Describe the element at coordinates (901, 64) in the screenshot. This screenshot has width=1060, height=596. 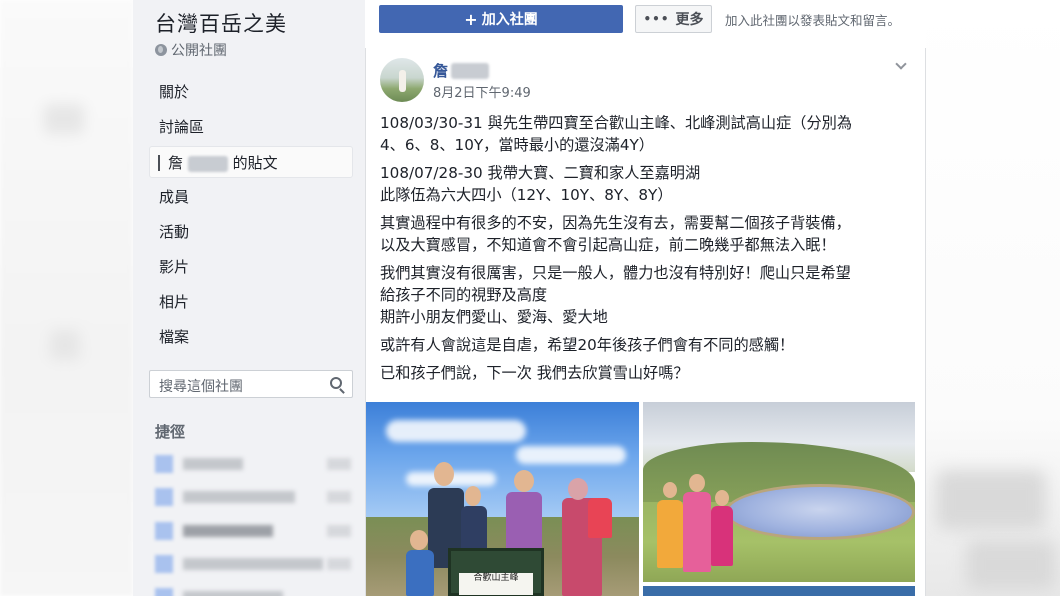
I see `chevron-down-icon` at that location.